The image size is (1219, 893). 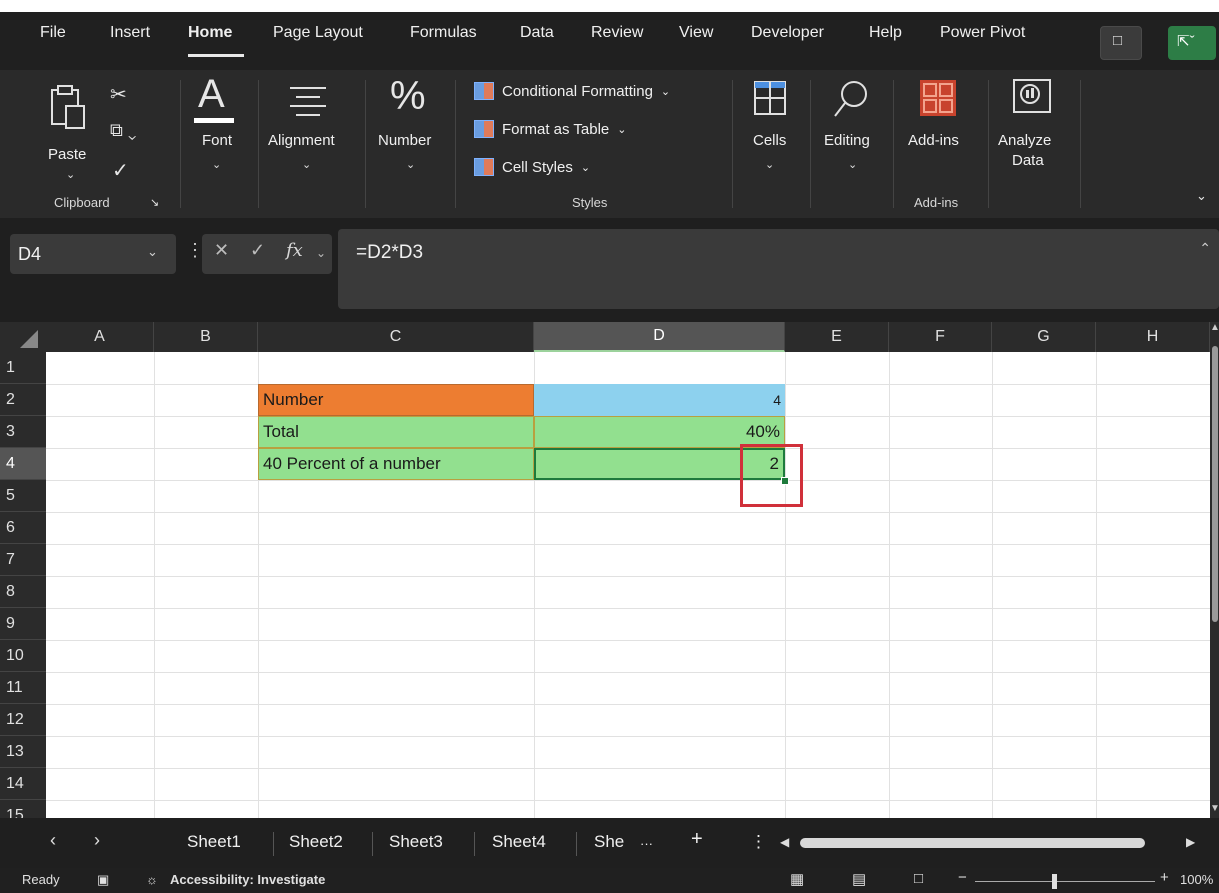 What do you see at coordinates (23, 496) in the screenshot?
I see `row-header-5: 5` at bounding box center [23, 496].